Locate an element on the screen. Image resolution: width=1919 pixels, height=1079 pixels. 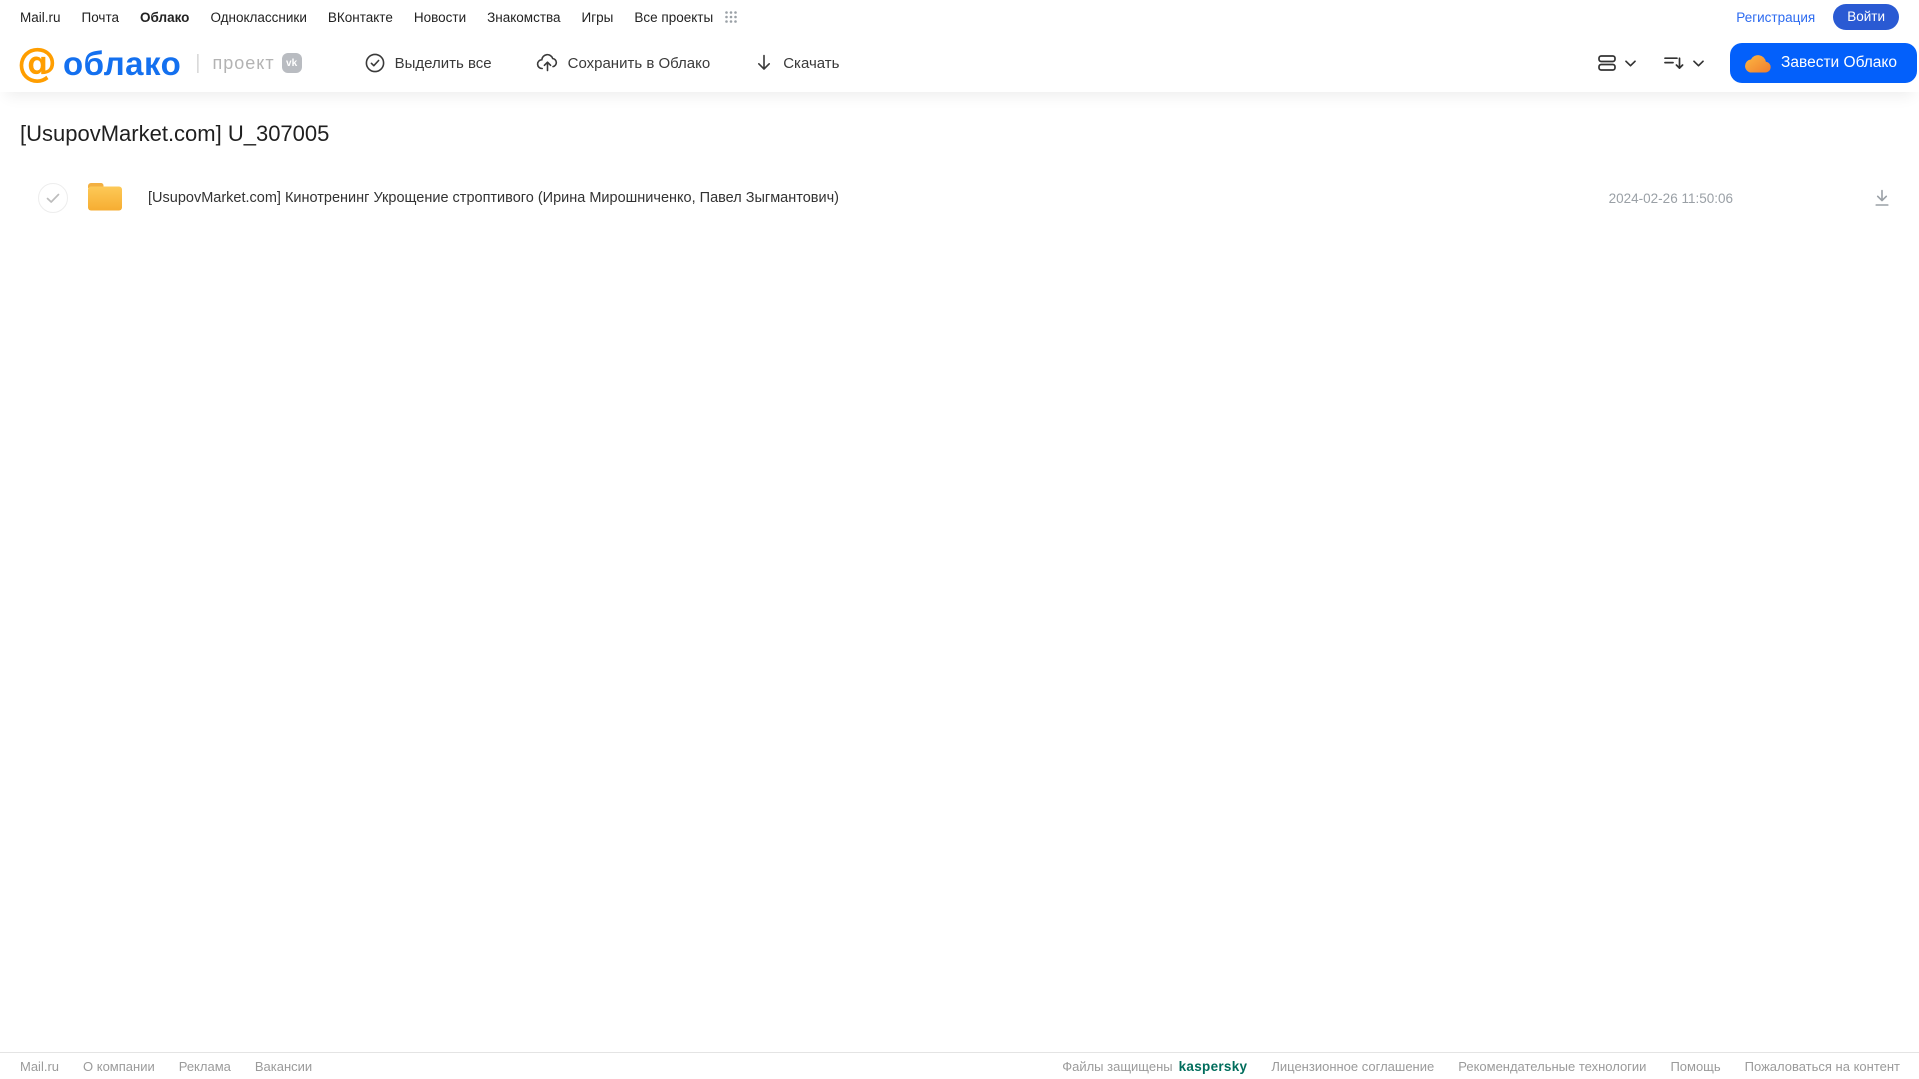
download-arrow-icon is located at coordinates (764, 63).